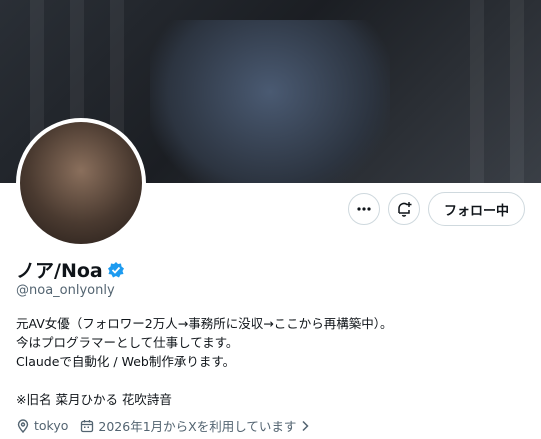 This screenshot has width=541, height=439. What do you see at coordinates (271, 380) in the screenshot?
I see `bio-line` at bounding box center [271, 380].